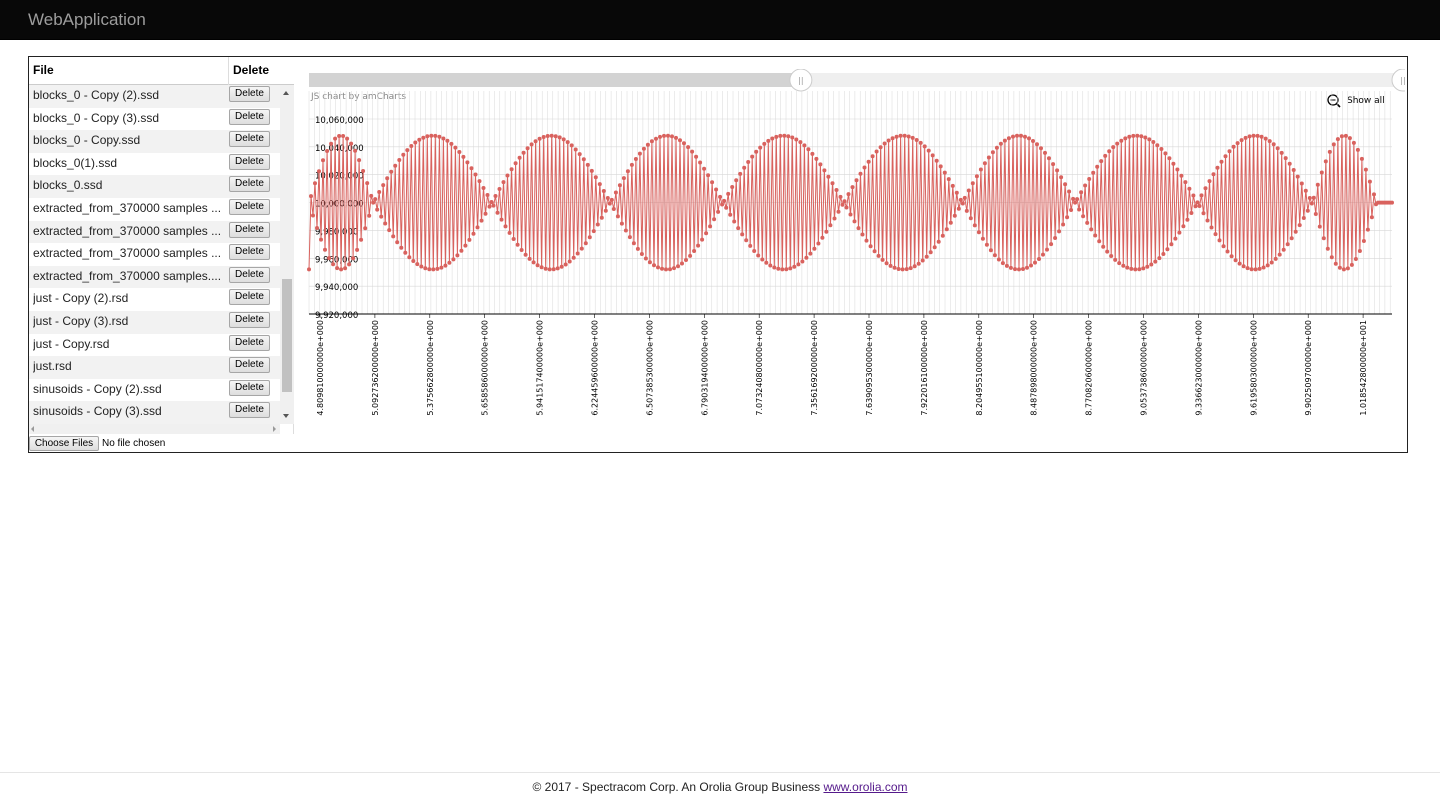 This screenshot has width=1440, height=803. Describe the element at coordinates (555, 80) in the screenshot. I see `chart-scrollbar-selection` at that location.